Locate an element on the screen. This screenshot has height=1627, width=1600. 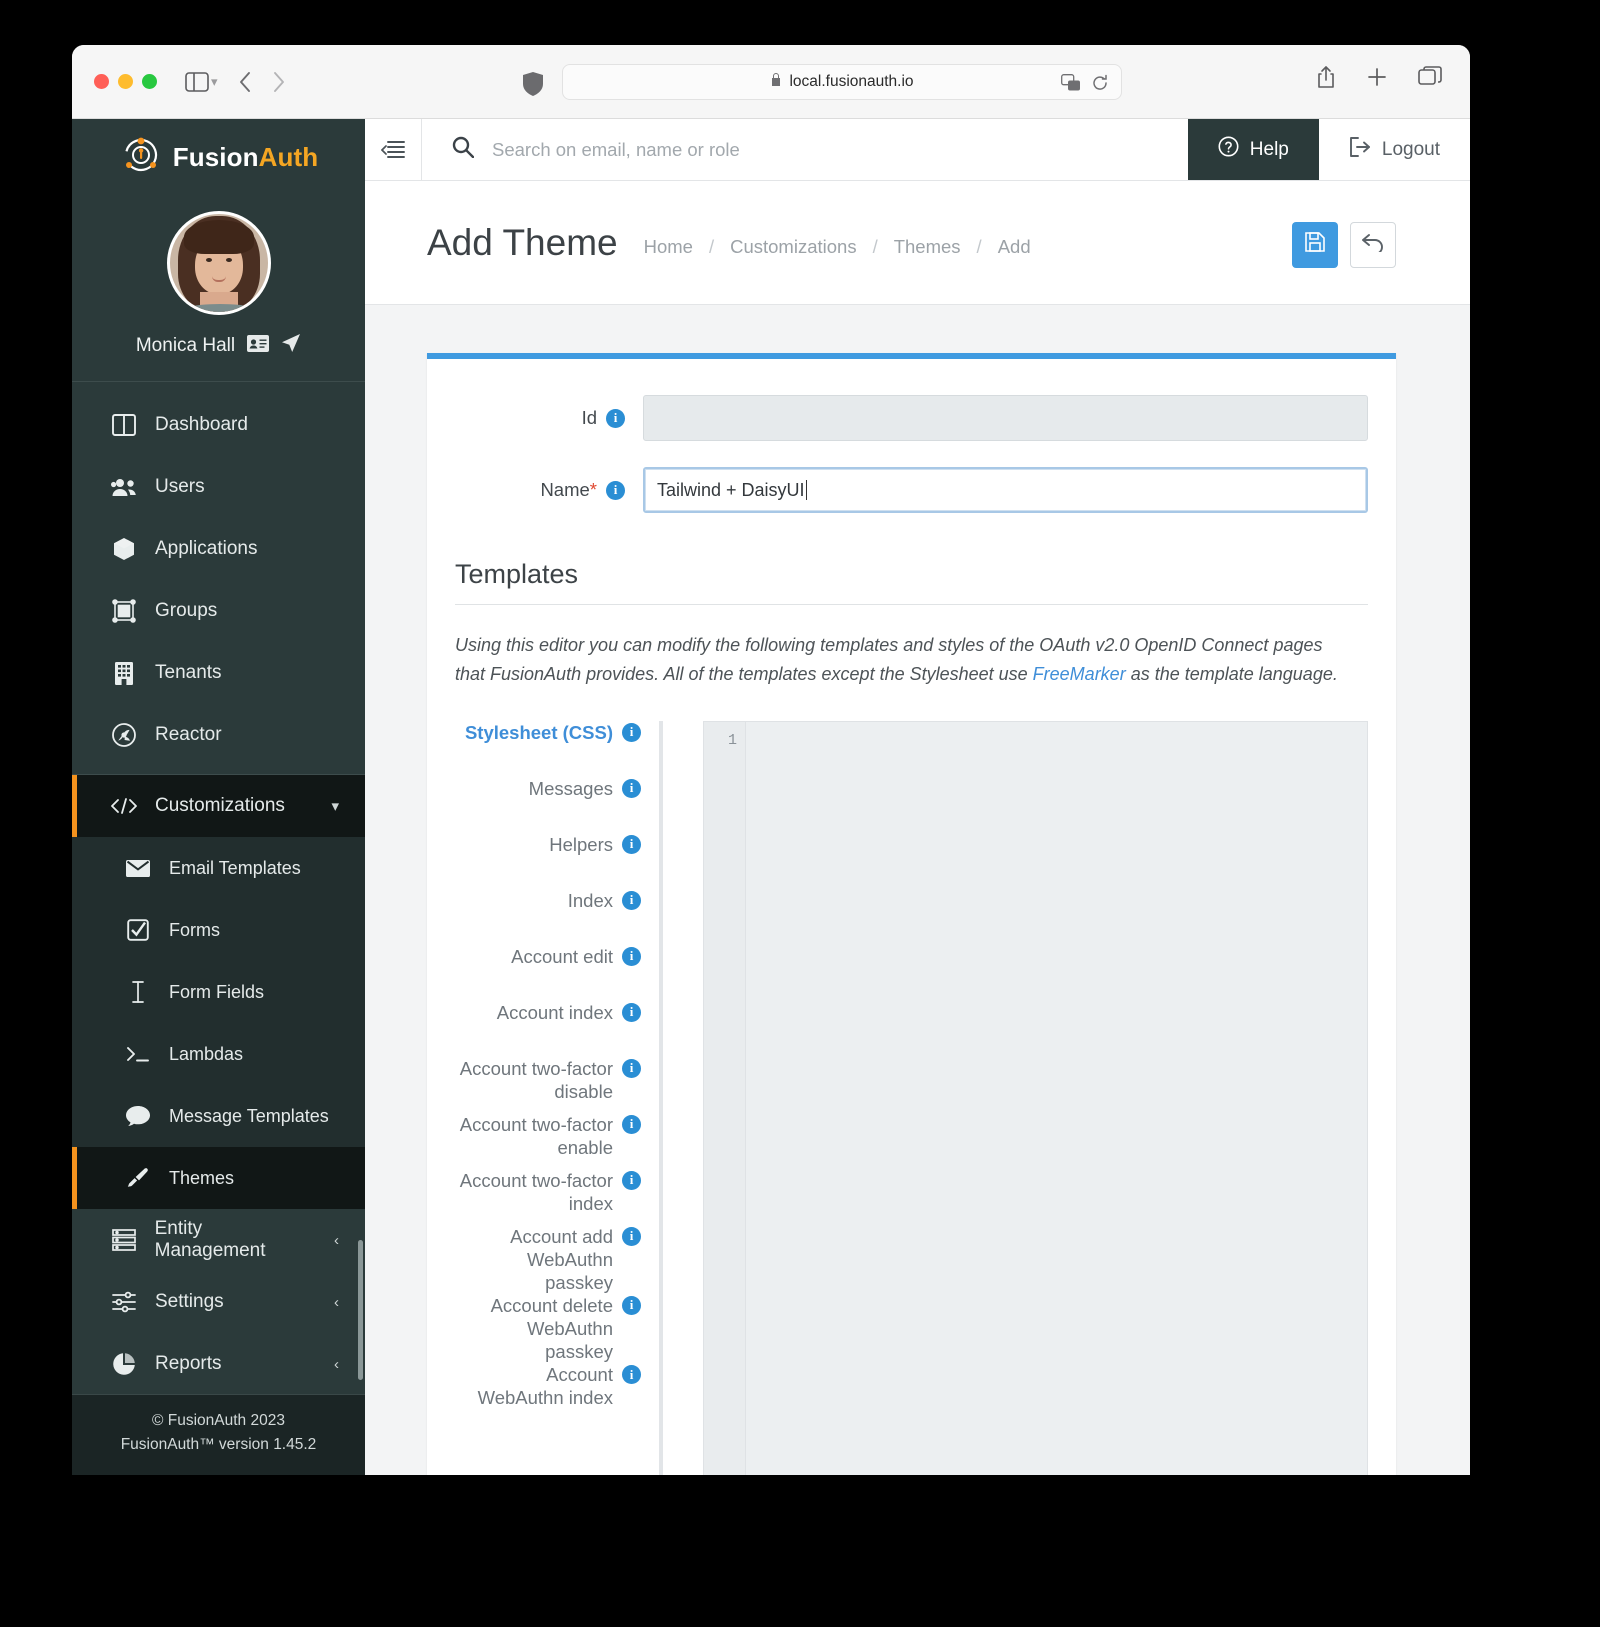
name-field-value: Tailwind + DaisyUI is located at coordinates (731, 489).